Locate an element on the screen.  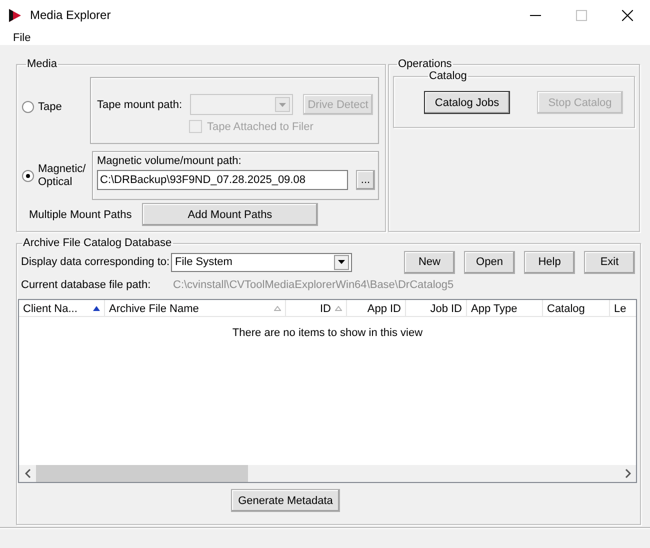
window-title: Media Explorer is located at coordinates (71, 15).